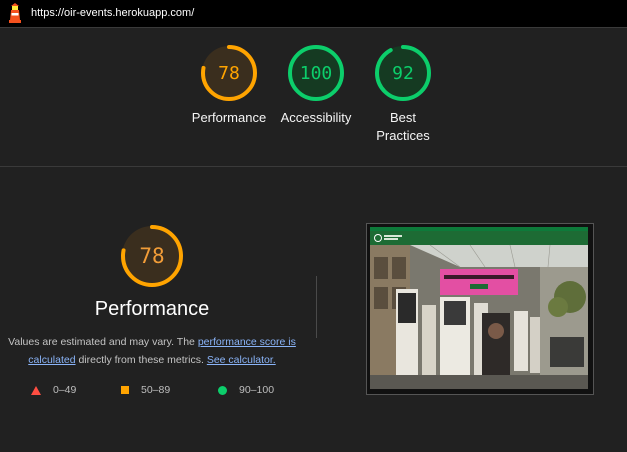  I want to click on performance-gauge: 78, so click(152, 256).